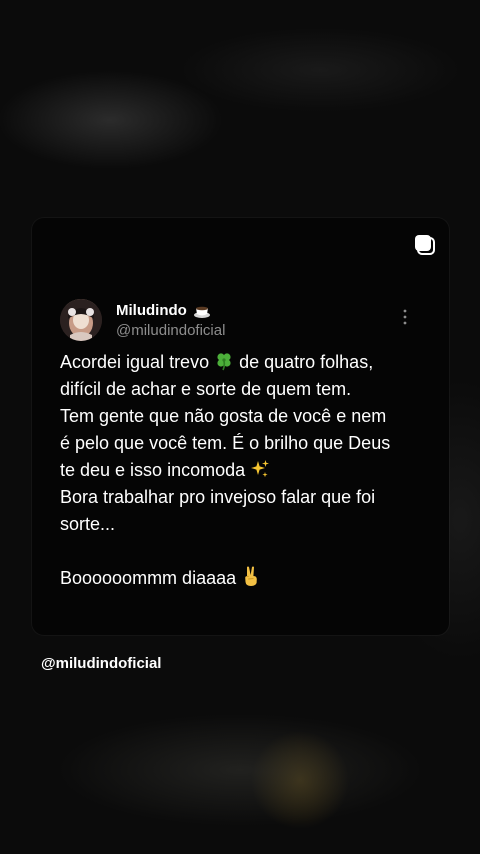 The image size is (480, 854). I want to click on post-line-2: difícil de achar e sorte de quem tem., so click(206, 389).